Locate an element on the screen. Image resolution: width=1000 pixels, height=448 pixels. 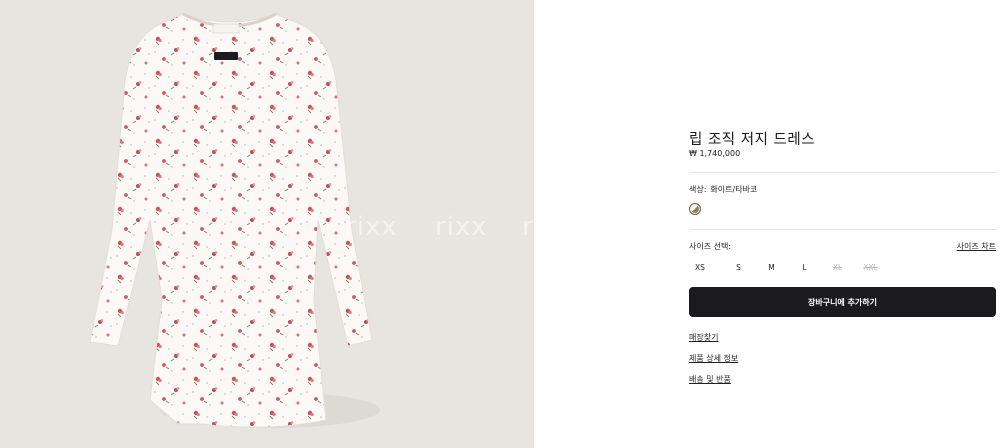
size-label: 사이즈 선택: is located at coordinates (710, 246).